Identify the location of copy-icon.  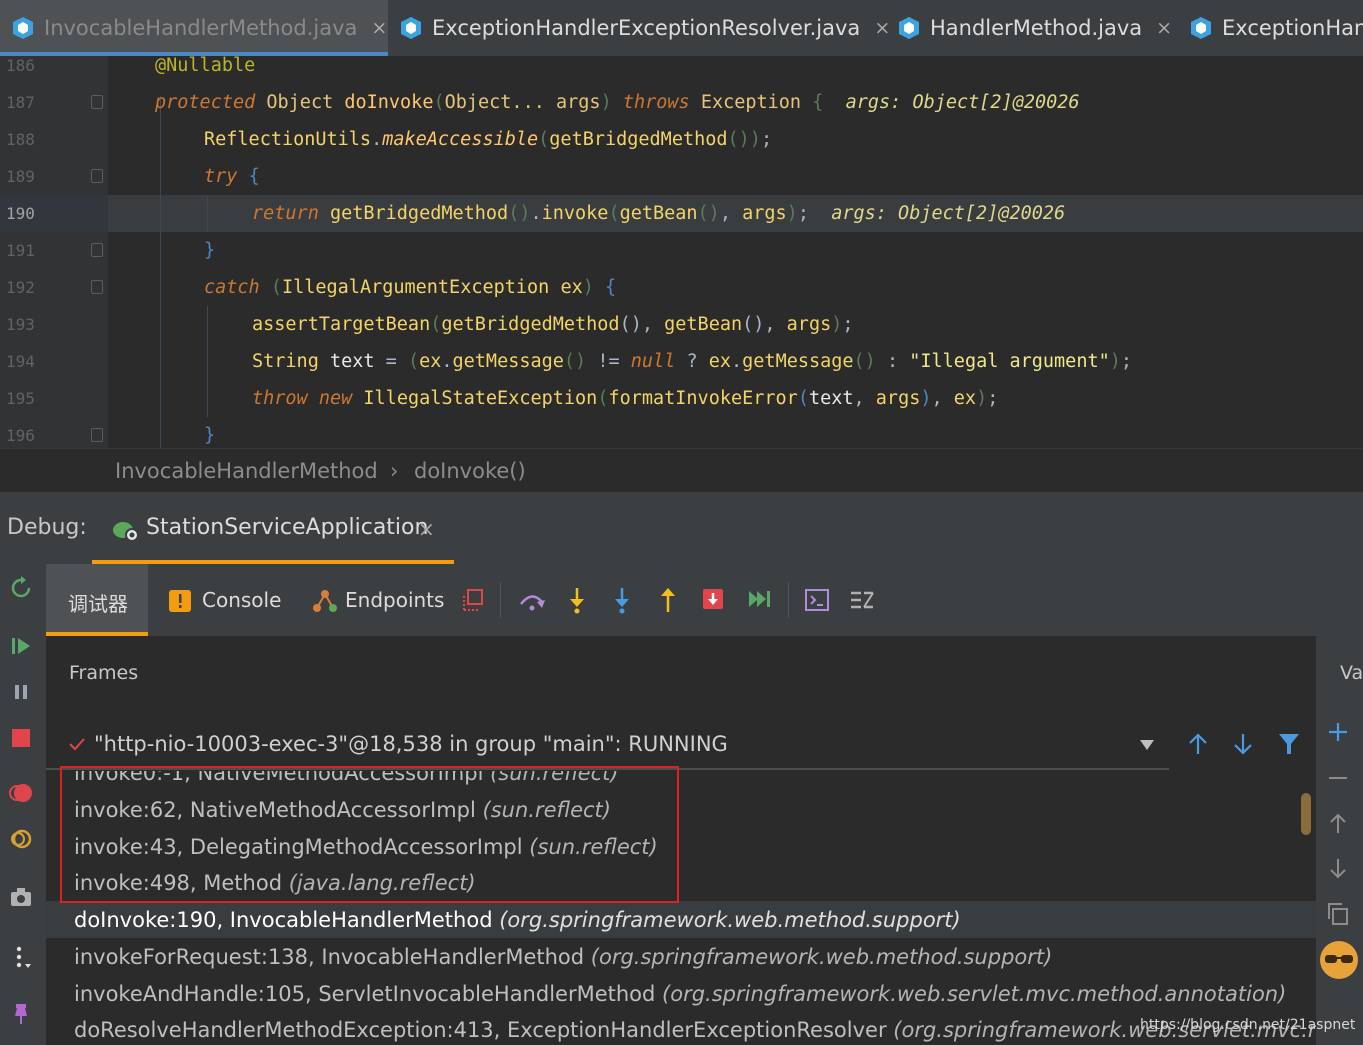
(1338, 914).